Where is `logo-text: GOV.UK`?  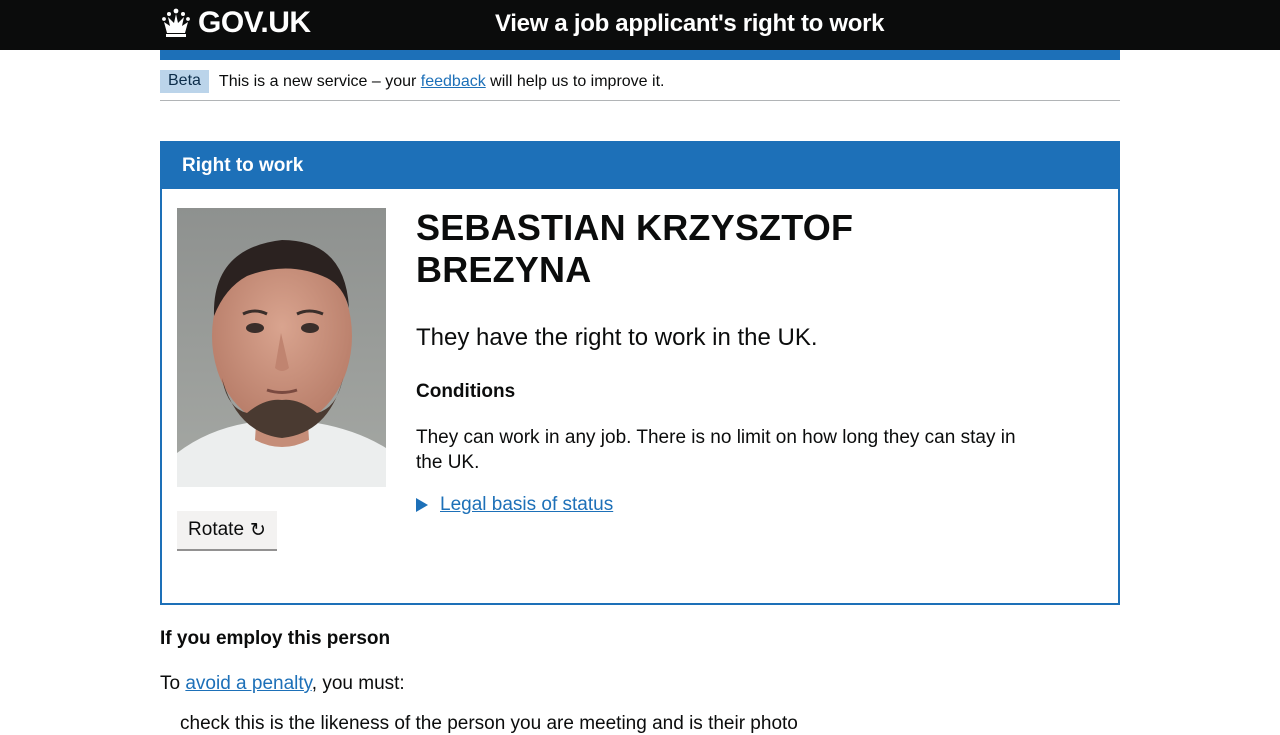
logo-text: GOV.UK is located at coordinates (254, 22).